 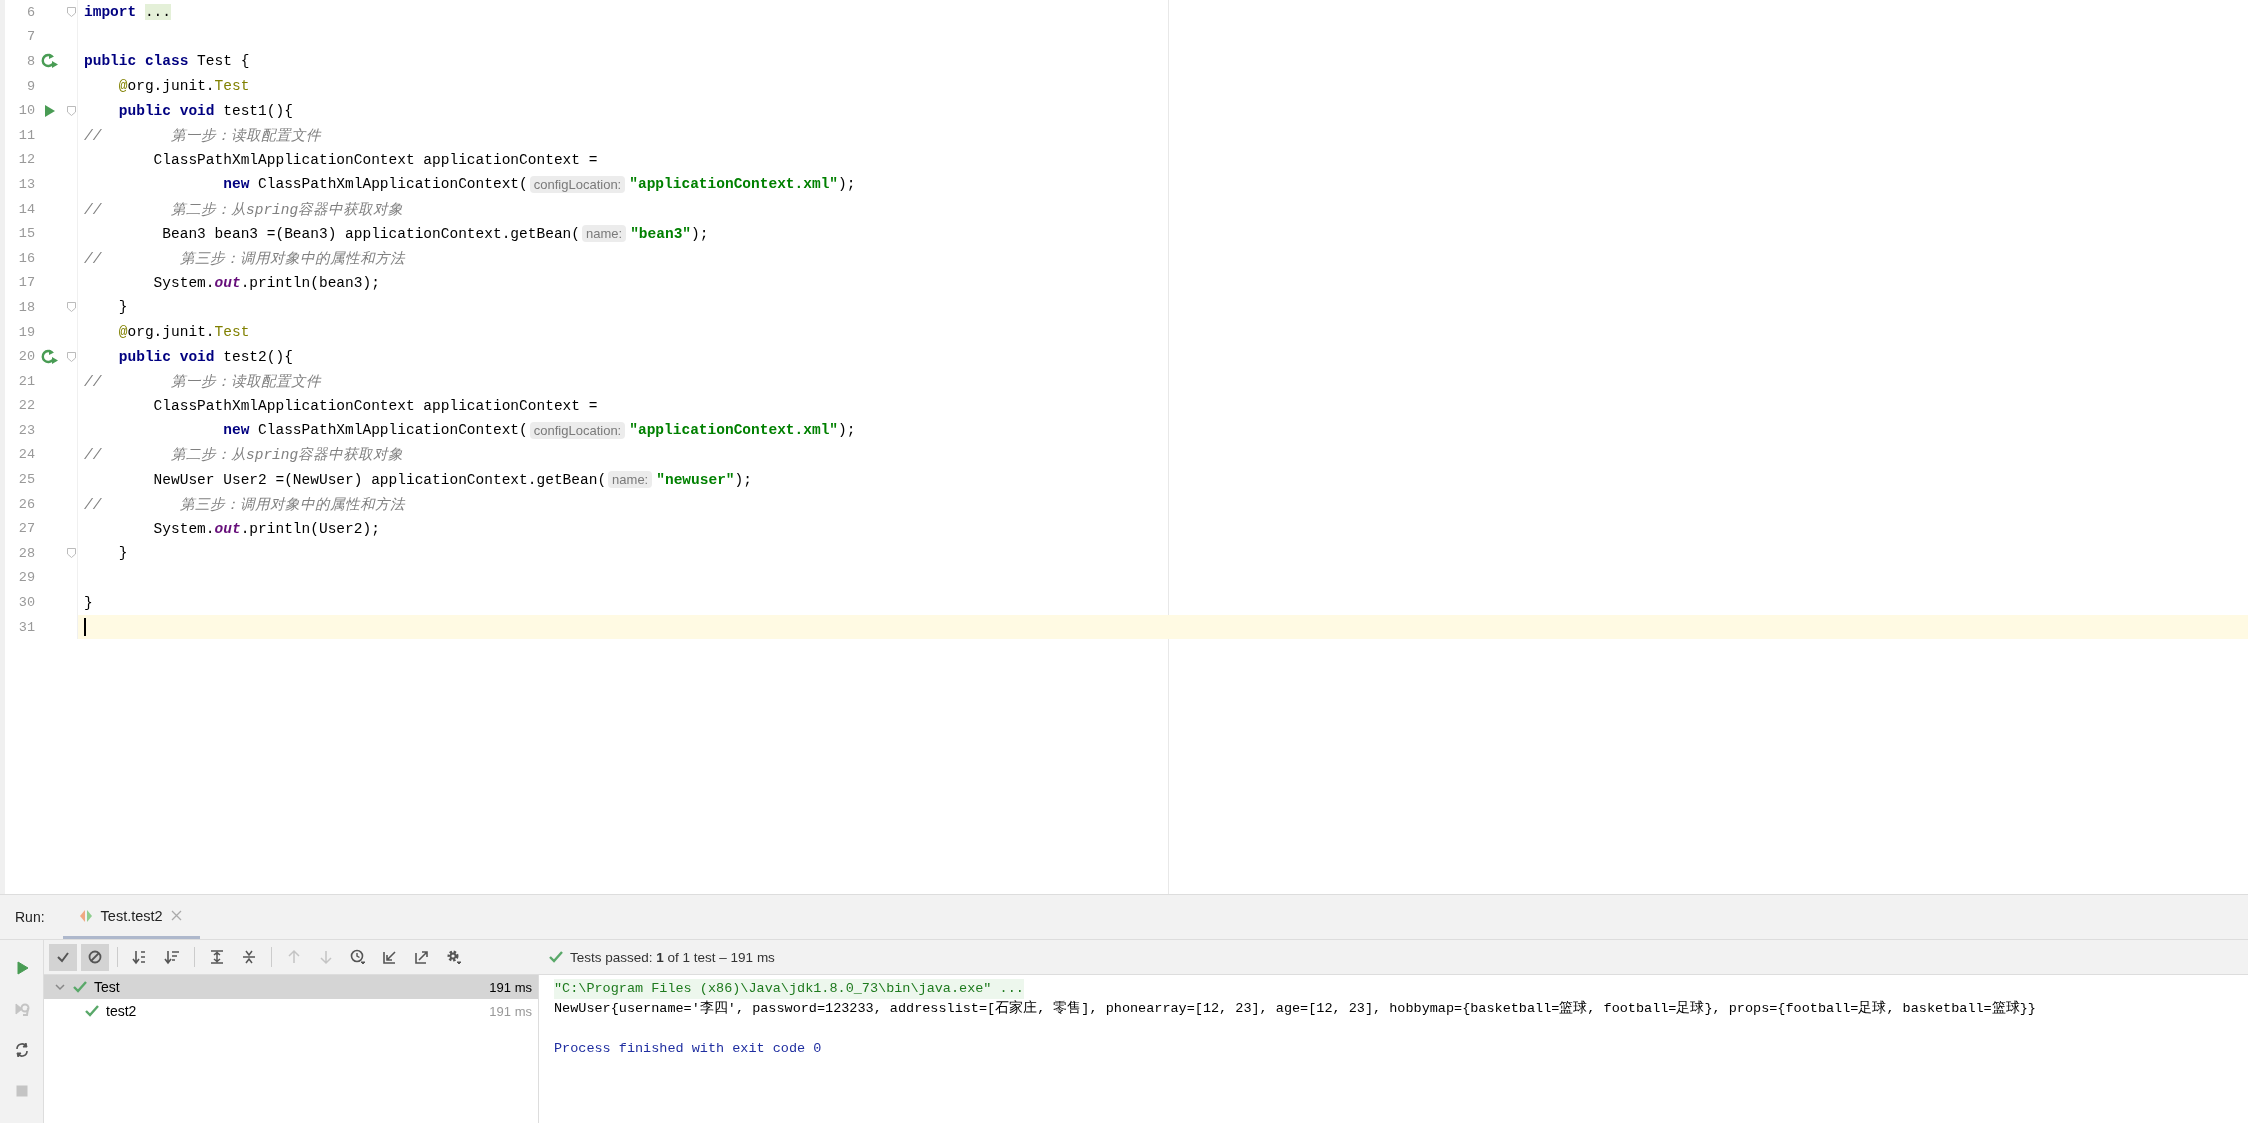 I want to click on code-line: public void test1(){, so click(x=205, y=111).